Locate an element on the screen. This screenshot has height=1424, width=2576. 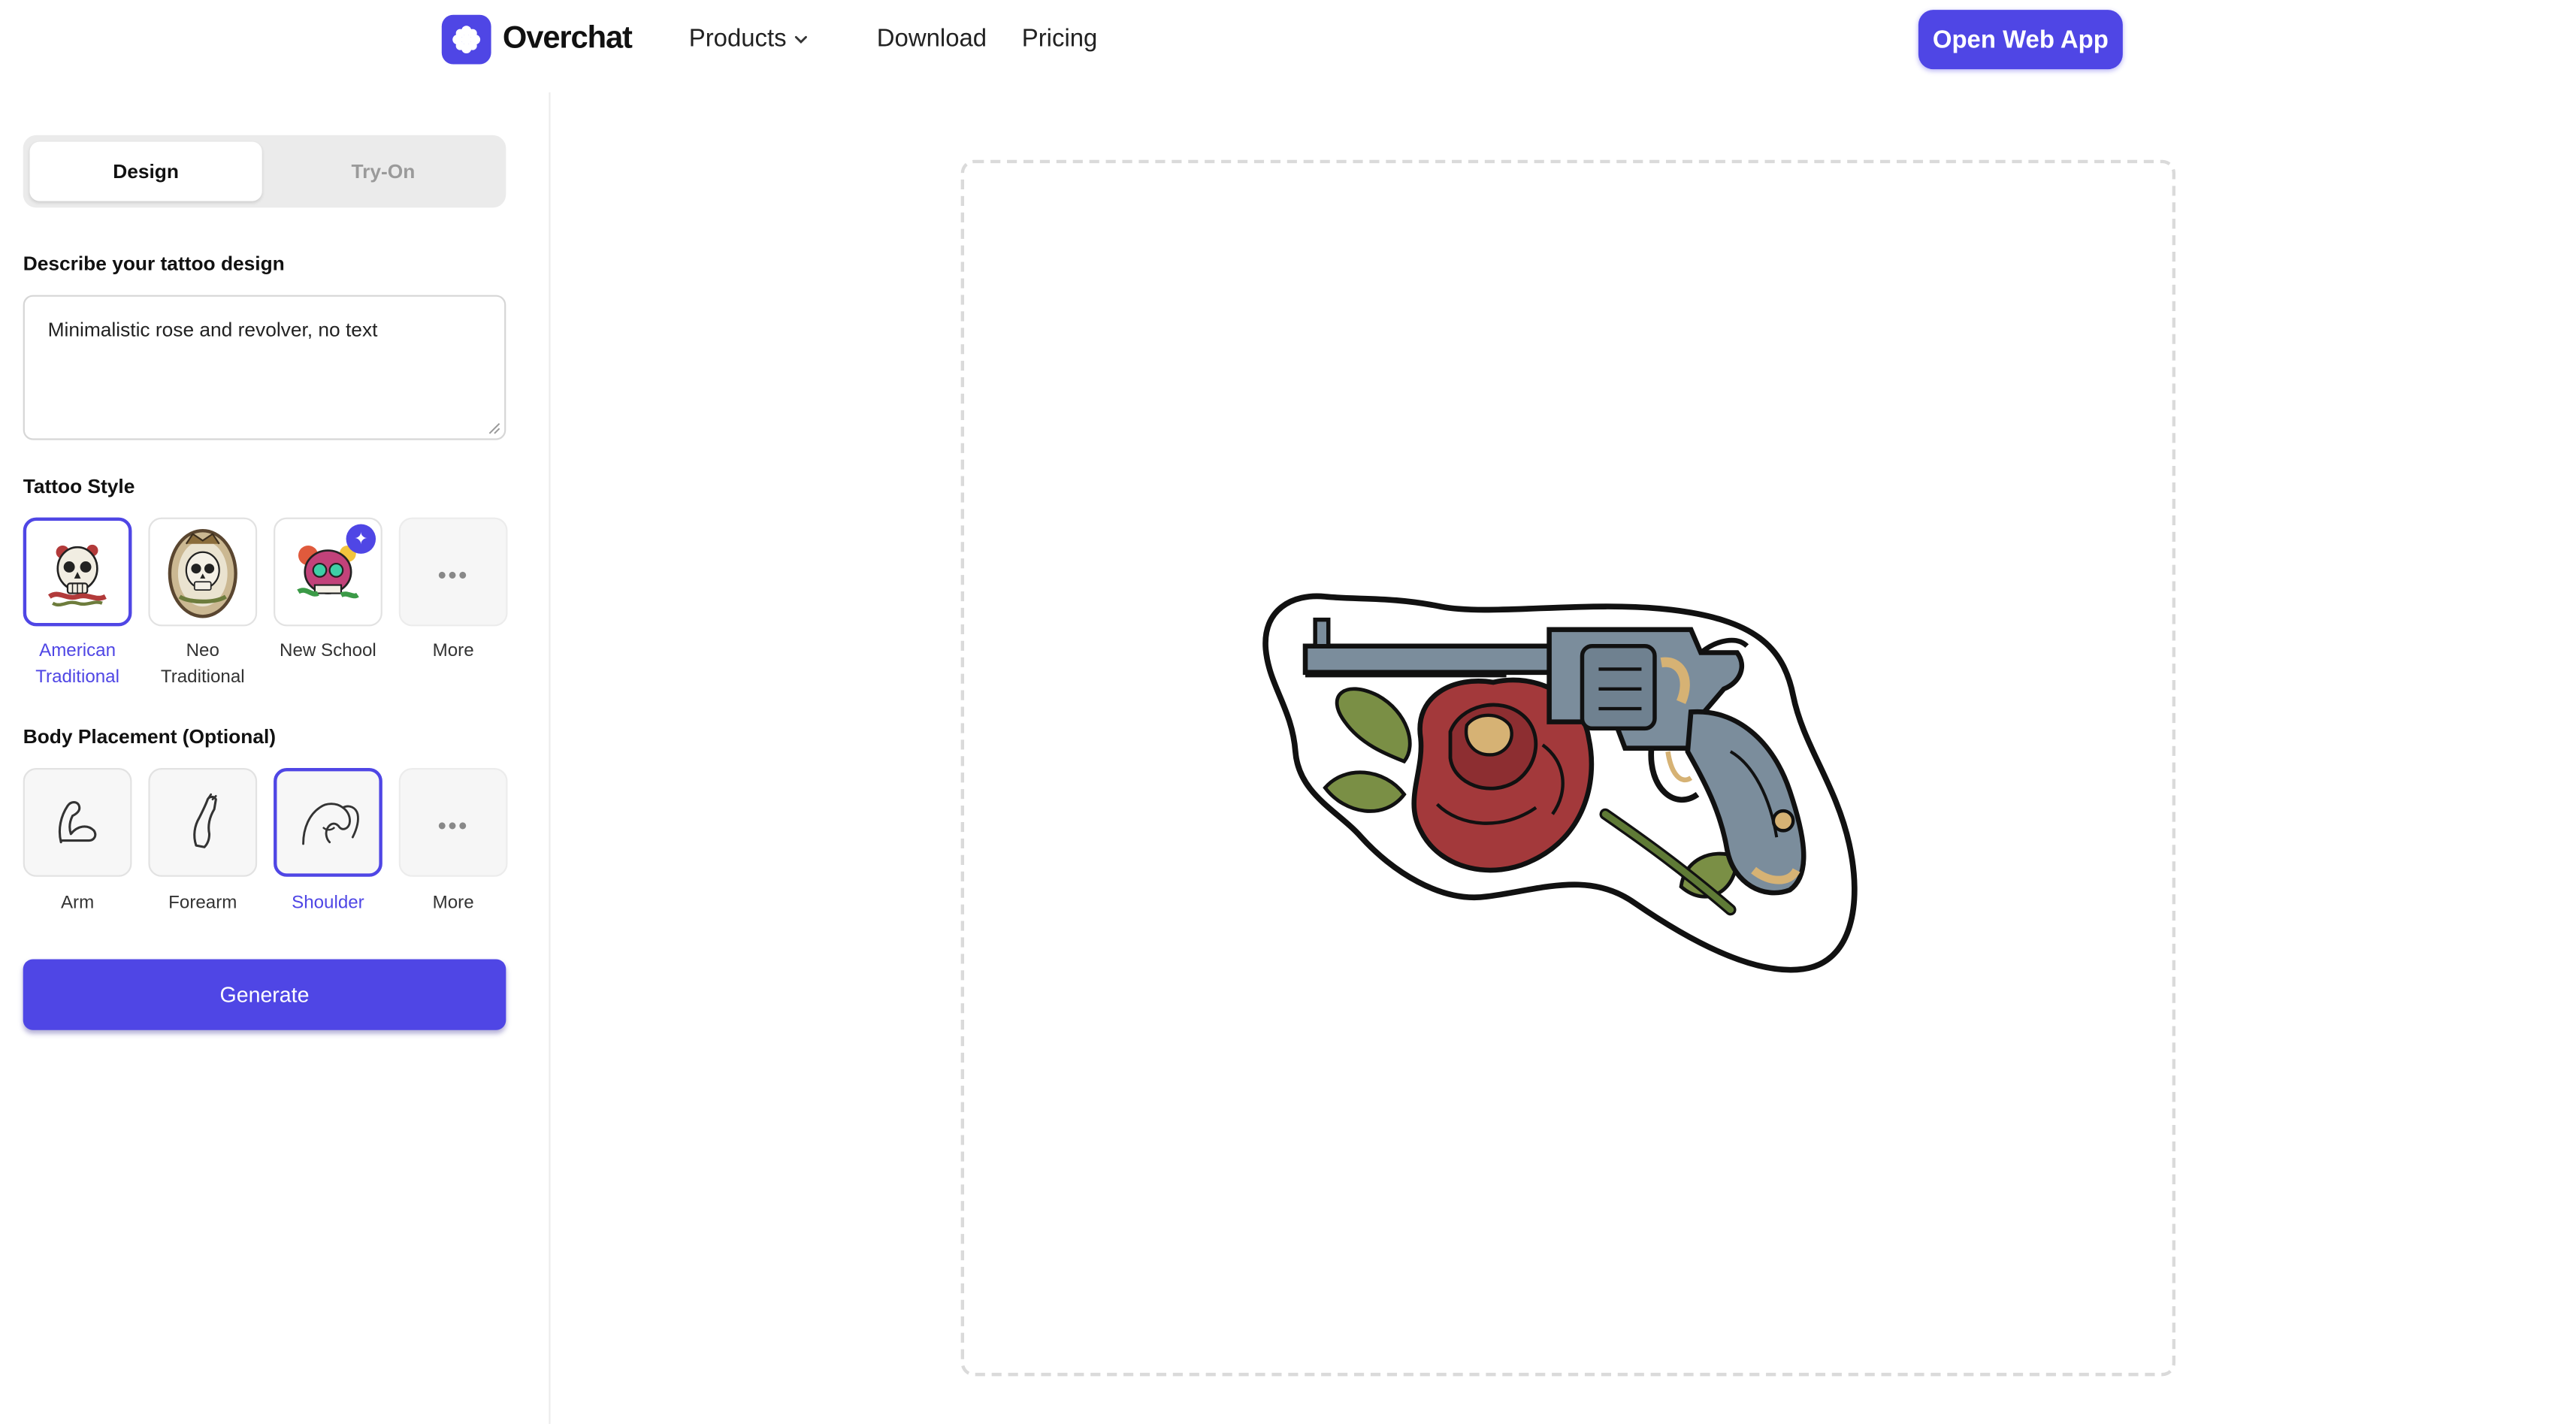
placement-tile-more: ••• is located at coordinates (453, 822).